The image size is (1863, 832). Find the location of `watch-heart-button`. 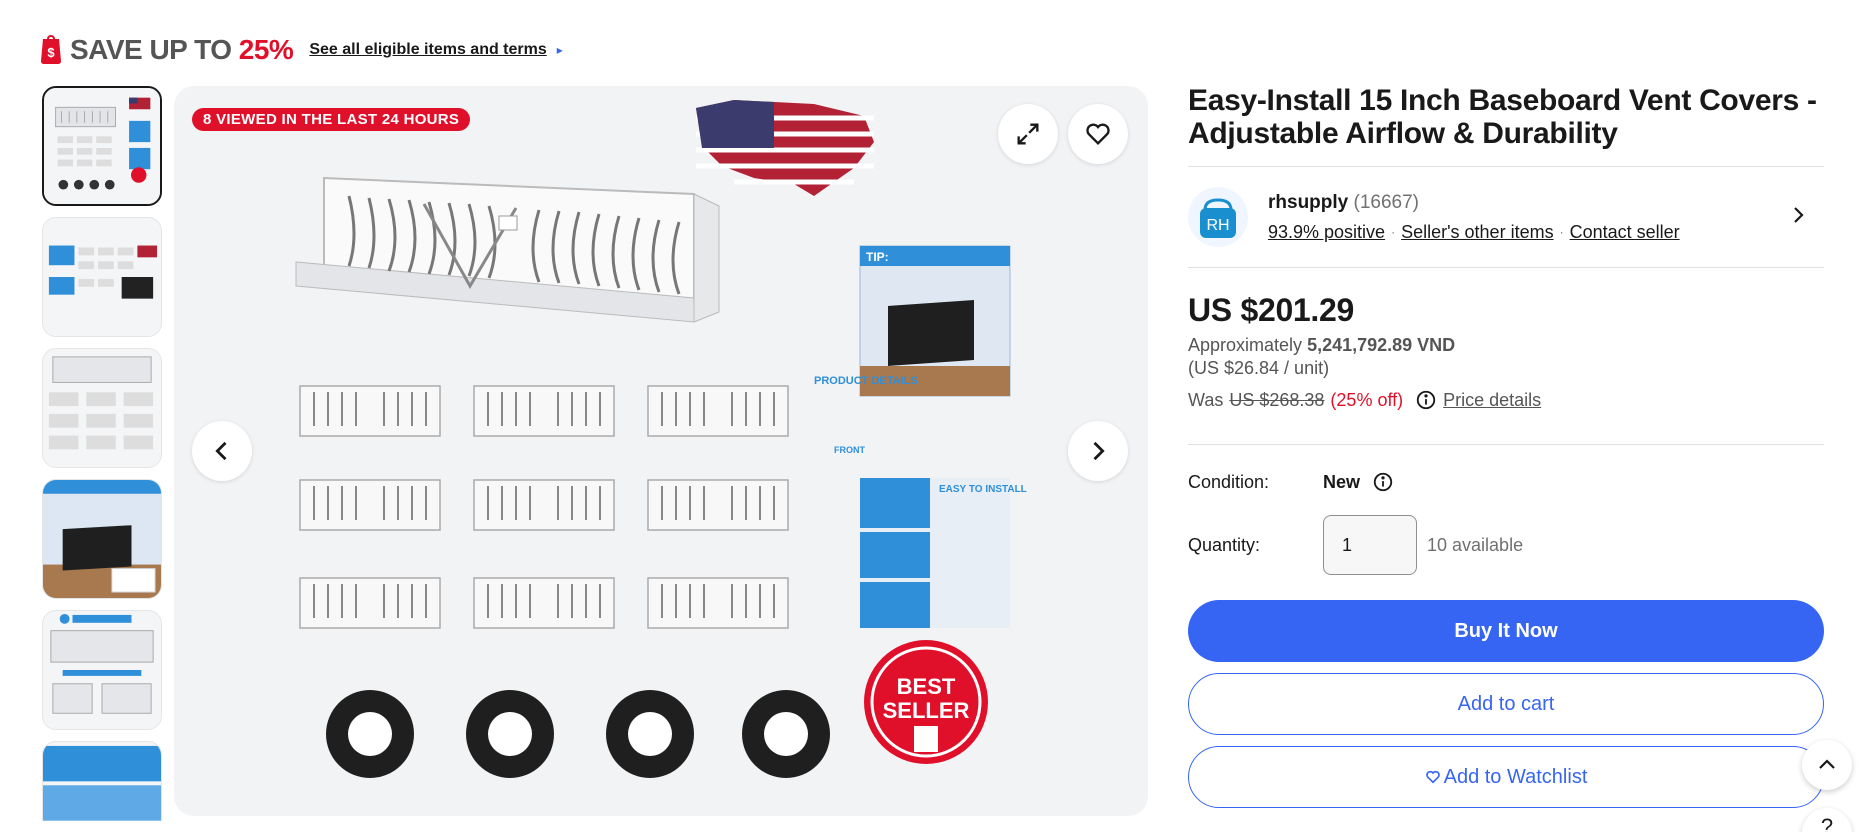

watch-heart-button is located at coordinates (1098, 134).